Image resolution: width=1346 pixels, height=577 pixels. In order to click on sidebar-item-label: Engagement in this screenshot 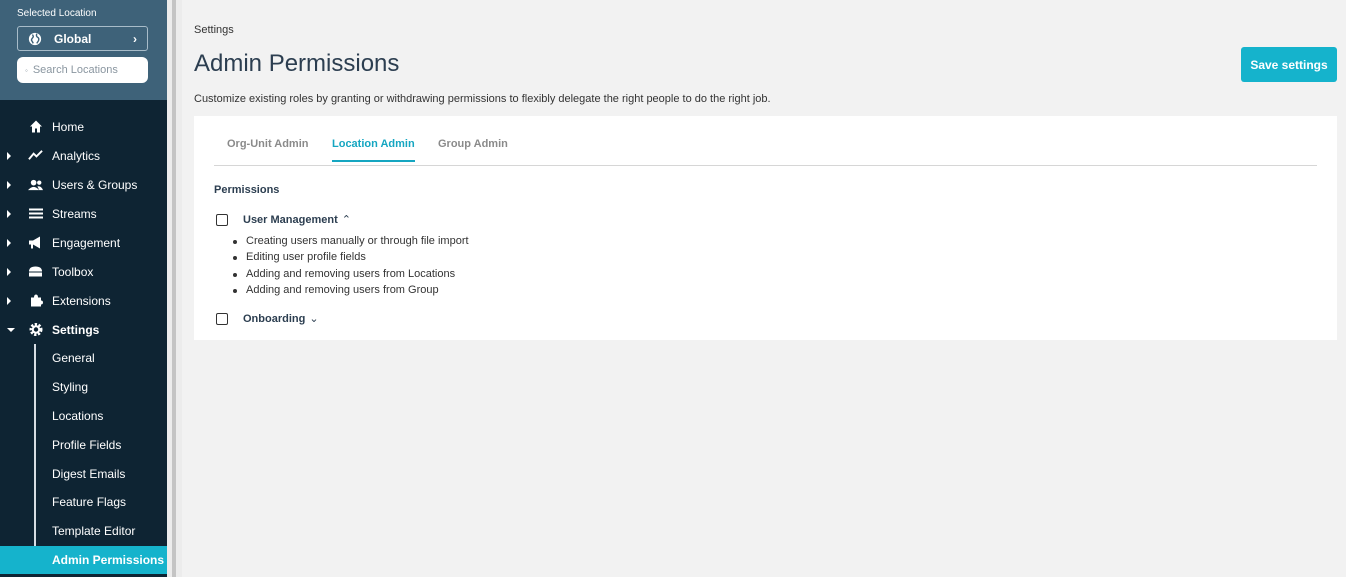, I will do `click(86, 242)`.